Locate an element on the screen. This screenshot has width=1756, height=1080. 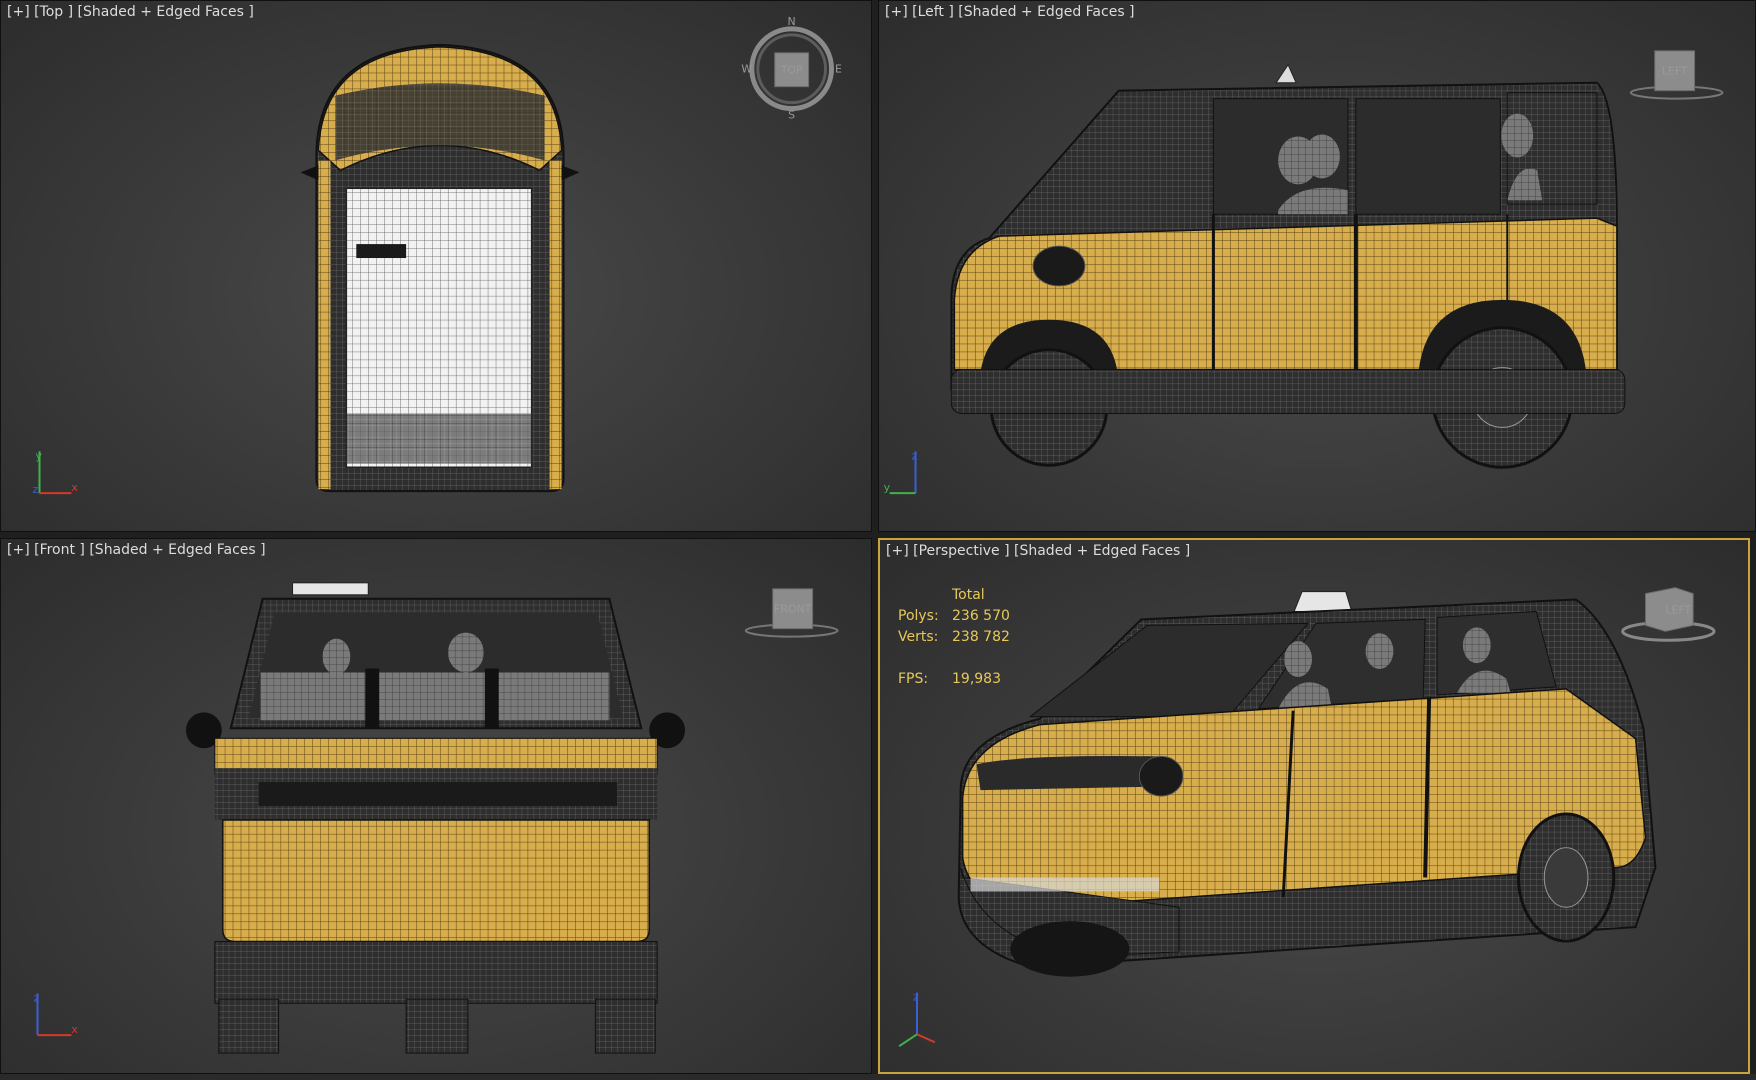
viewcube-face-label: FRONT is located at coordinates (793, 609).